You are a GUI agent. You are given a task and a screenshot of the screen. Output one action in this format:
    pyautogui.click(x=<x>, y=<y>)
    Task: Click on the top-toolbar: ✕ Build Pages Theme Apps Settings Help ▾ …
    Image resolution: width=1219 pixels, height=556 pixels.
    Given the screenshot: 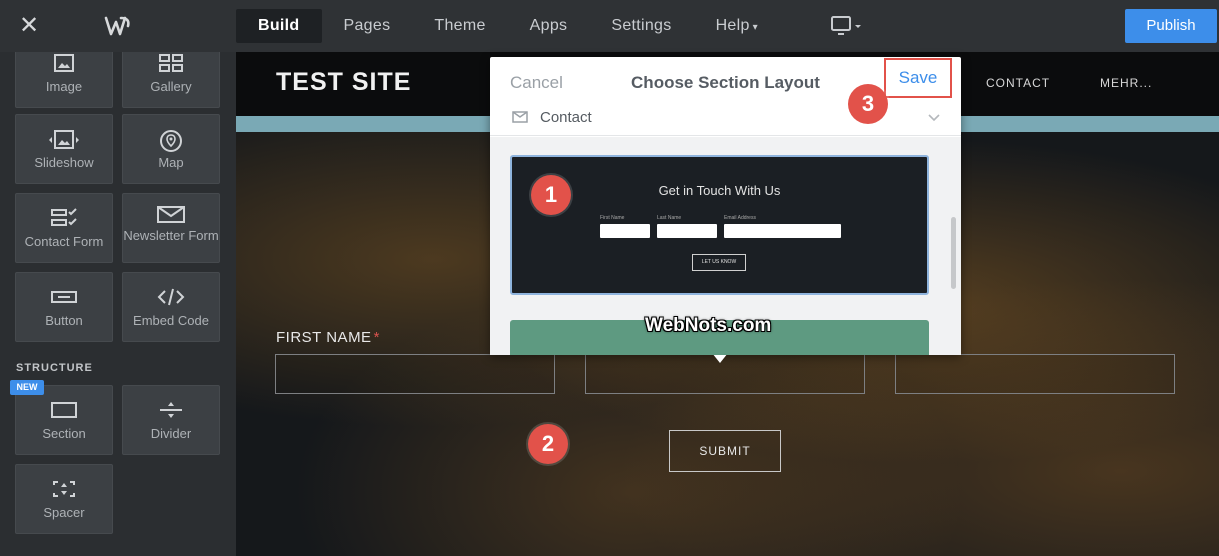 What is the action you would take?
    pyautogui.click(x=609, y=26)
    